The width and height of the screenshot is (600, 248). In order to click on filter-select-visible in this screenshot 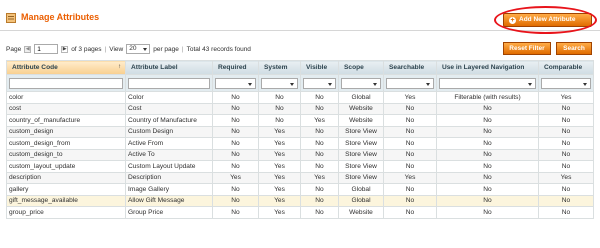, I will do `click(319, 83)`.